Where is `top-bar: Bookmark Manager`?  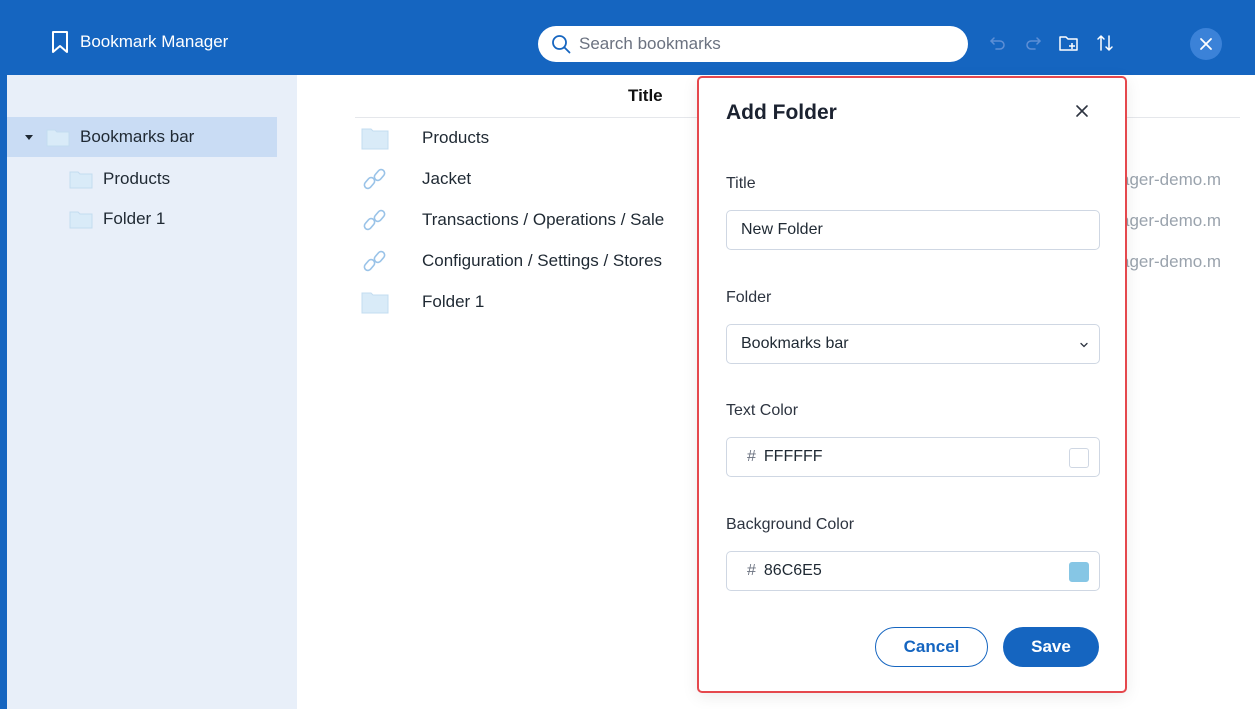
top-bar: Bookmark Manager is located at coordinates (631, 37).